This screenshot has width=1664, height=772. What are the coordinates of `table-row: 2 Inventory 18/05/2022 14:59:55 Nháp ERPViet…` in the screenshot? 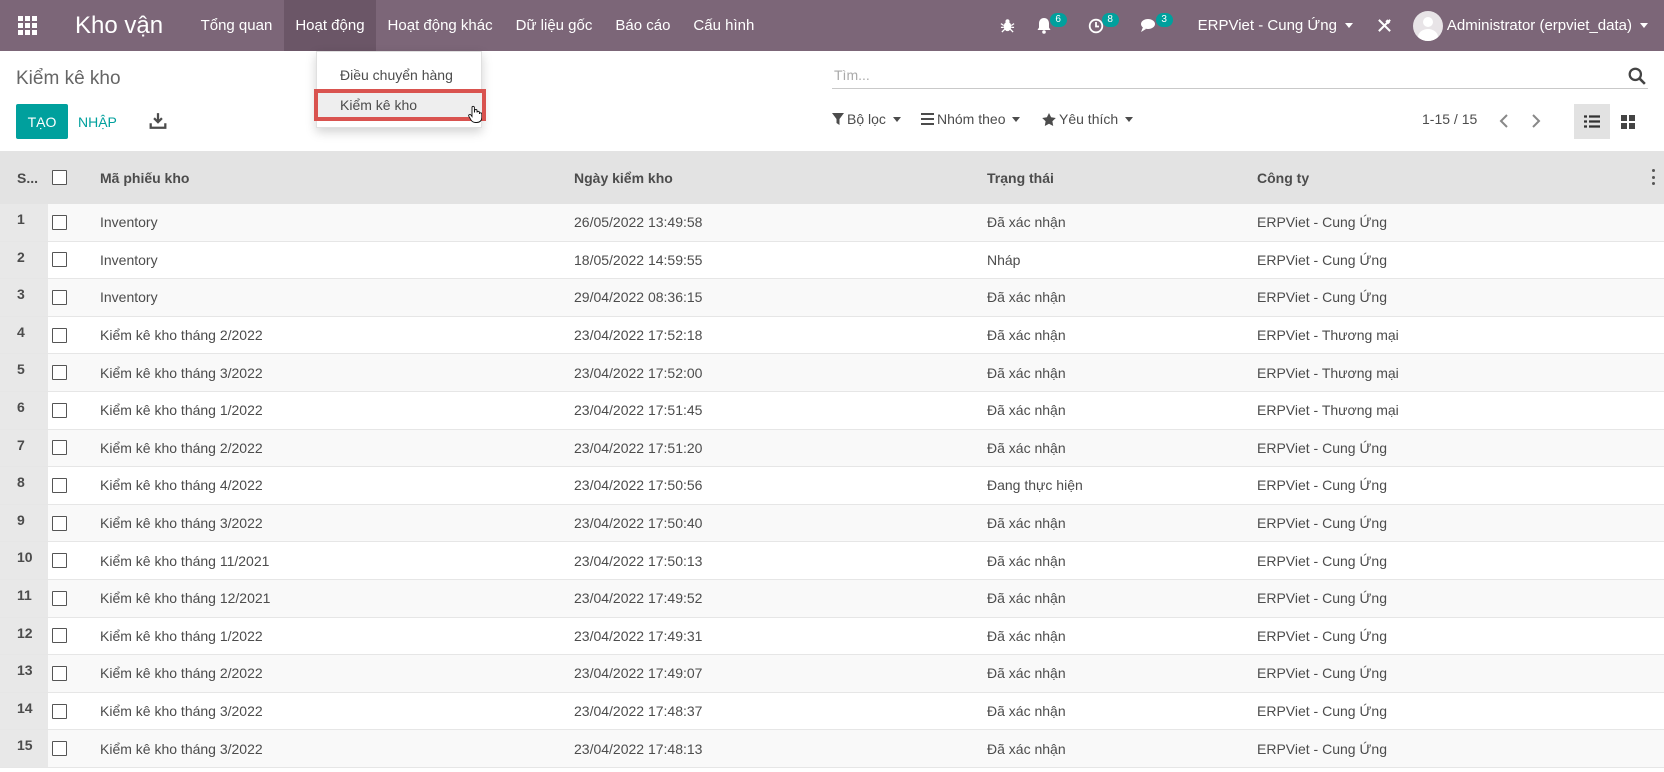 It's located at (832, 260).